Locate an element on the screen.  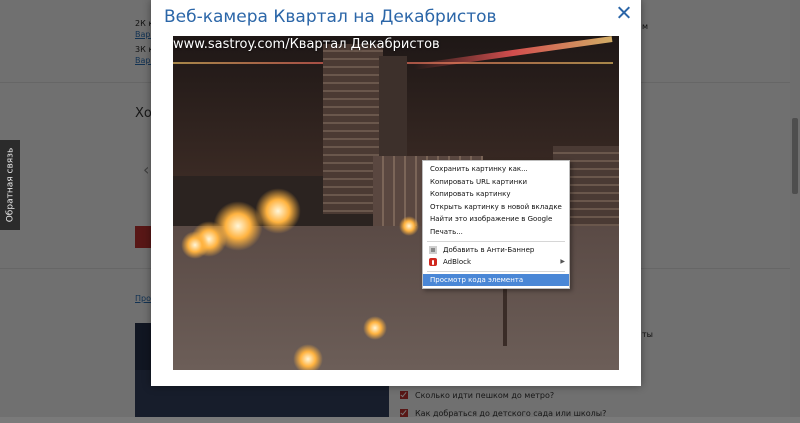
background-text: ты is located at coordinates (647, 334).